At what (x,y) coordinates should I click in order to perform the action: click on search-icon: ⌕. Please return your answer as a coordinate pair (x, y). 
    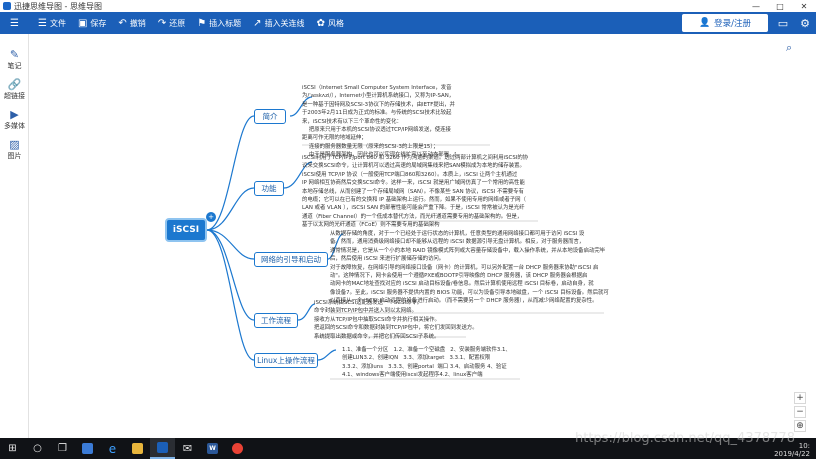
    Looking at the image, I should click on (789, 48).